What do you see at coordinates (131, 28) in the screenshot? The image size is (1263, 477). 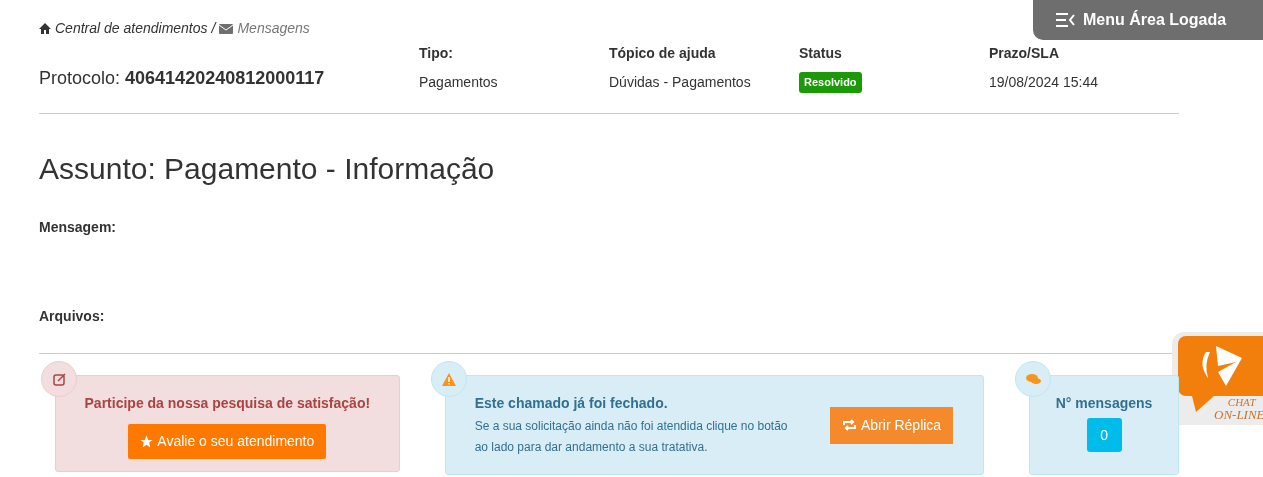 I see `breadcrumb-link: Central de atendimentos` at bounding box center [131, 28].